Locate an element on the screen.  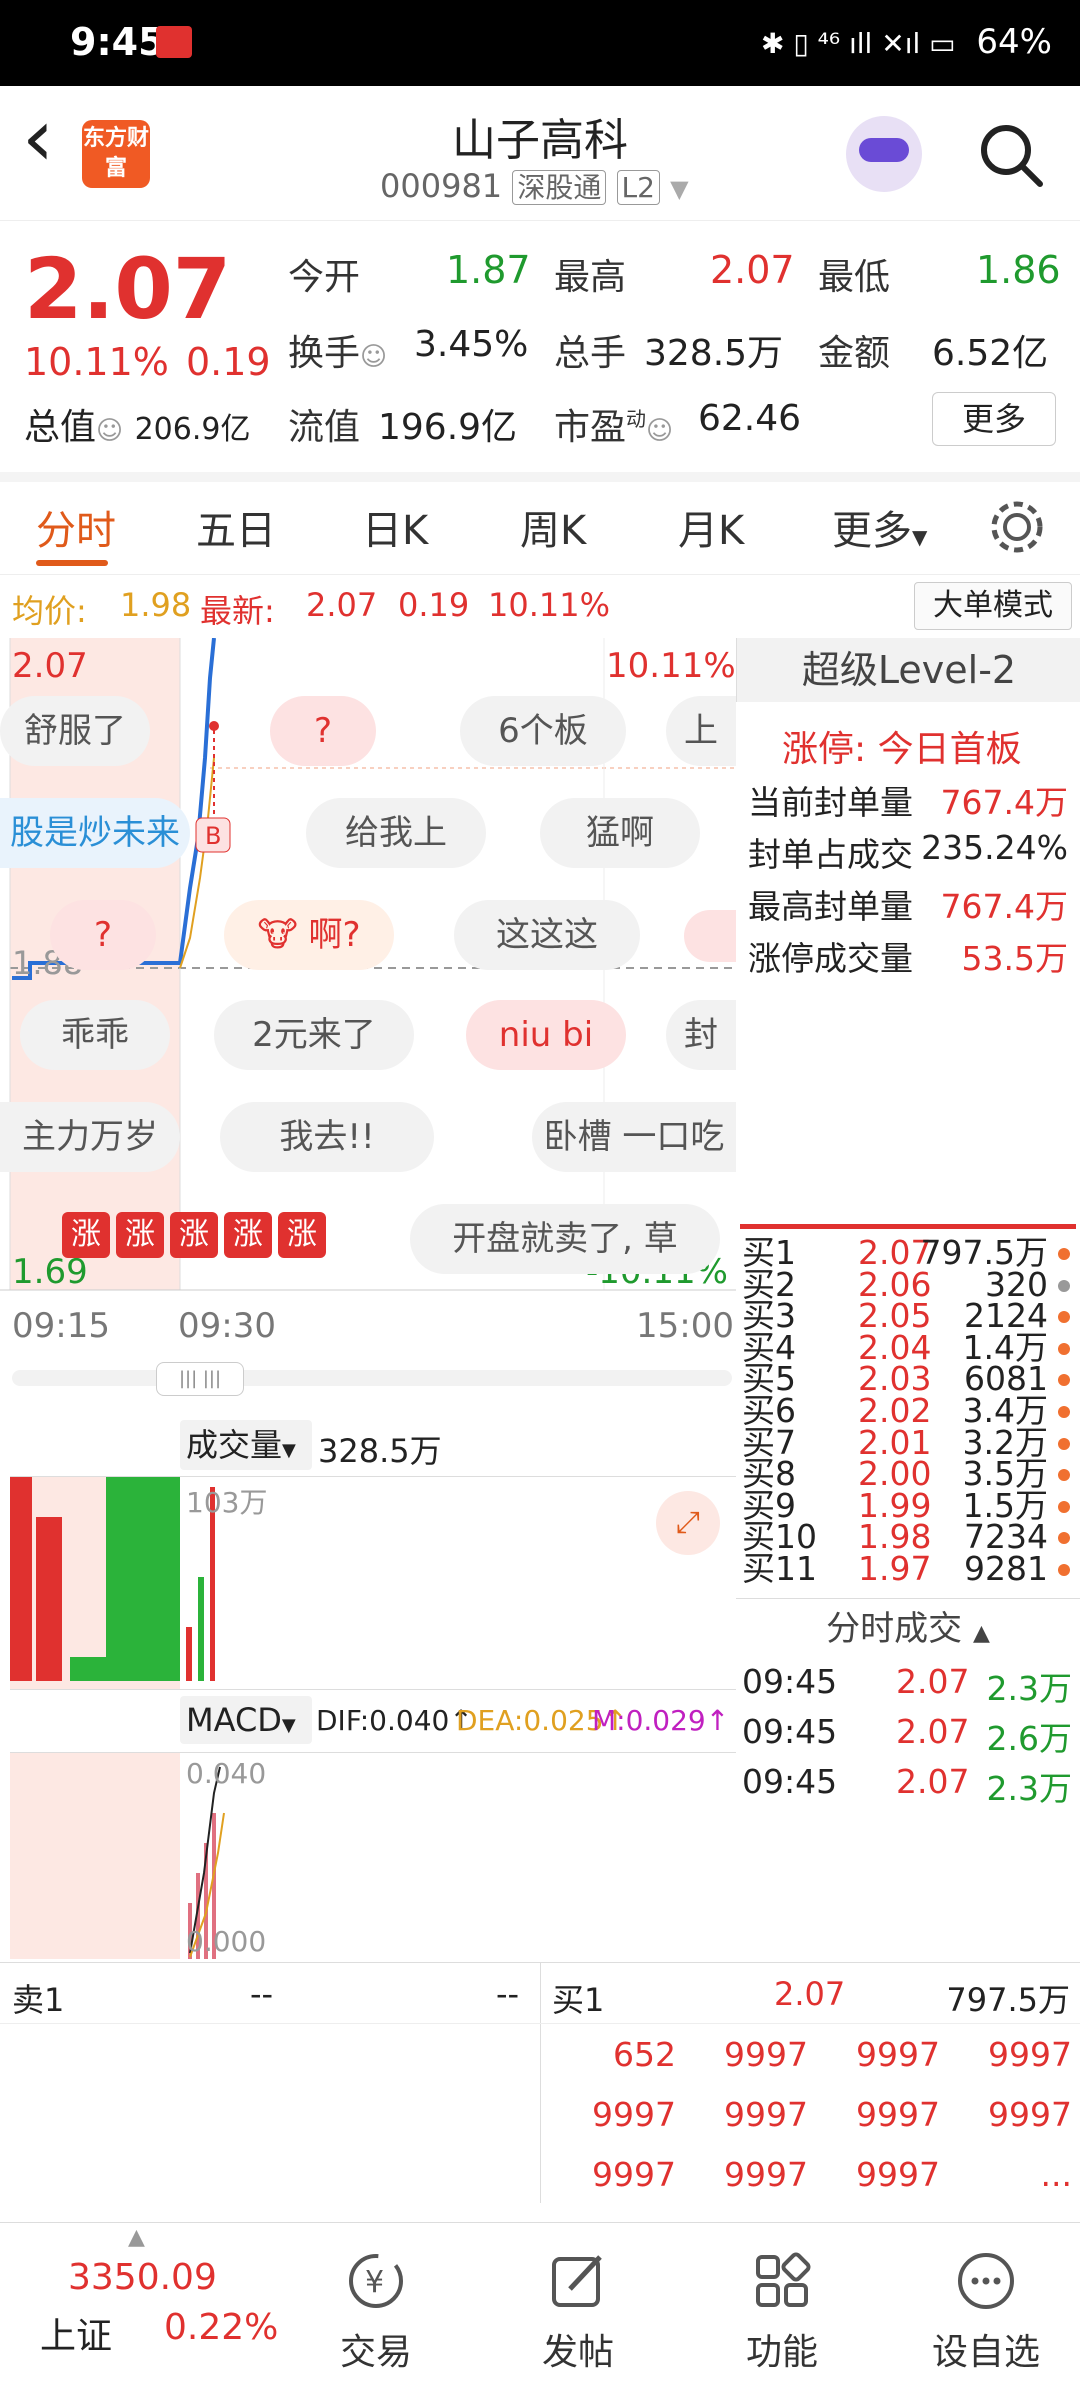
orderbook-row: 买2 2.06 320 is located at coordinates (908, 1284).